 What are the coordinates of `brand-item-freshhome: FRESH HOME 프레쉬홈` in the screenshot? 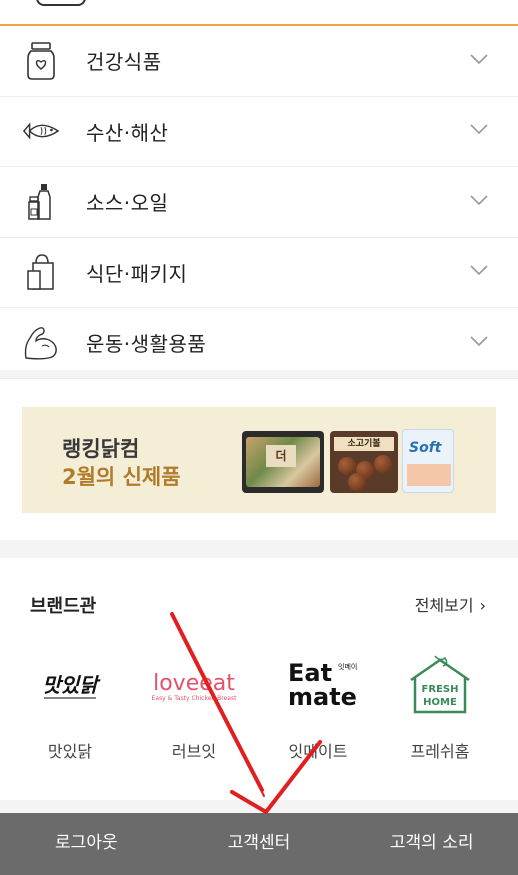 It's located at (440, 706).